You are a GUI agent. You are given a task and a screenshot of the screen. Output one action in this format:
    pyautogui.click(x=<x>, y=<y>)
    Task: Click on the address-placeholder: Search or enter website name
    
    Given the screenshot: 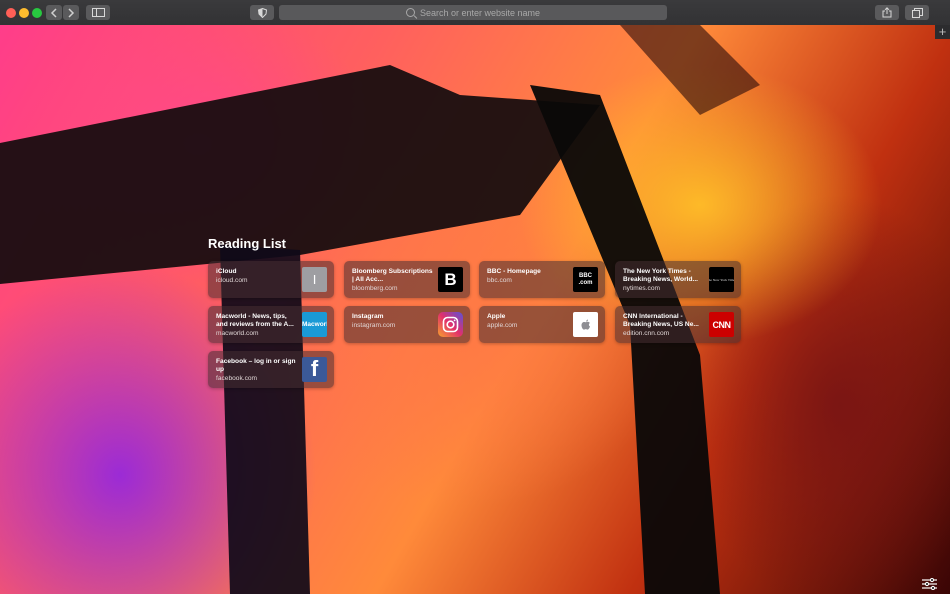 What is the action you would take?
    pyautogui.click(x=480, y=12)
    